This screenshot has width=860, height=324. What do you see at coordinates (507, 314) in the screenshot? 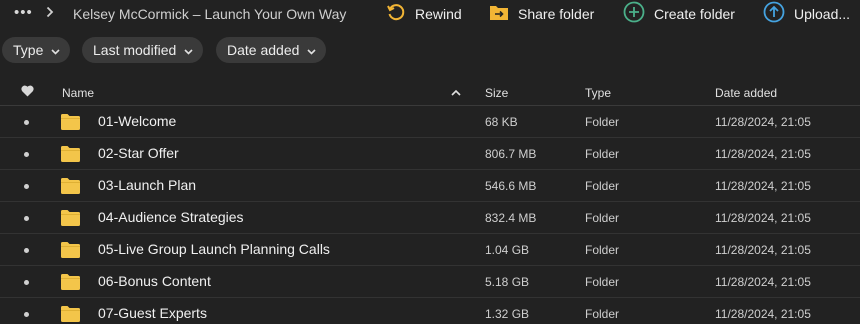
I see `file-size: 1.32 GB` at bounding box center [507, 314].